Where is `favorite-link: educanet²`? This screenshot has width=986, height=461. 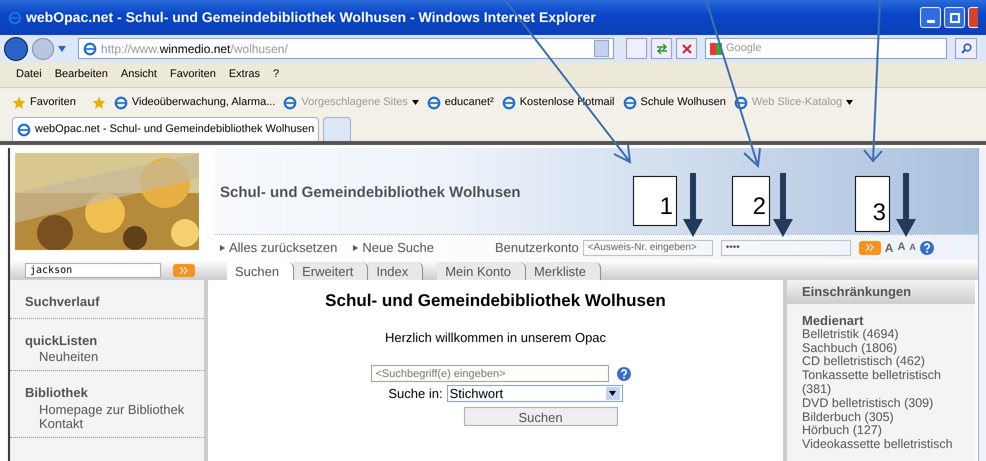
favorite-link: educanet² is located at coordinates (460, 102).